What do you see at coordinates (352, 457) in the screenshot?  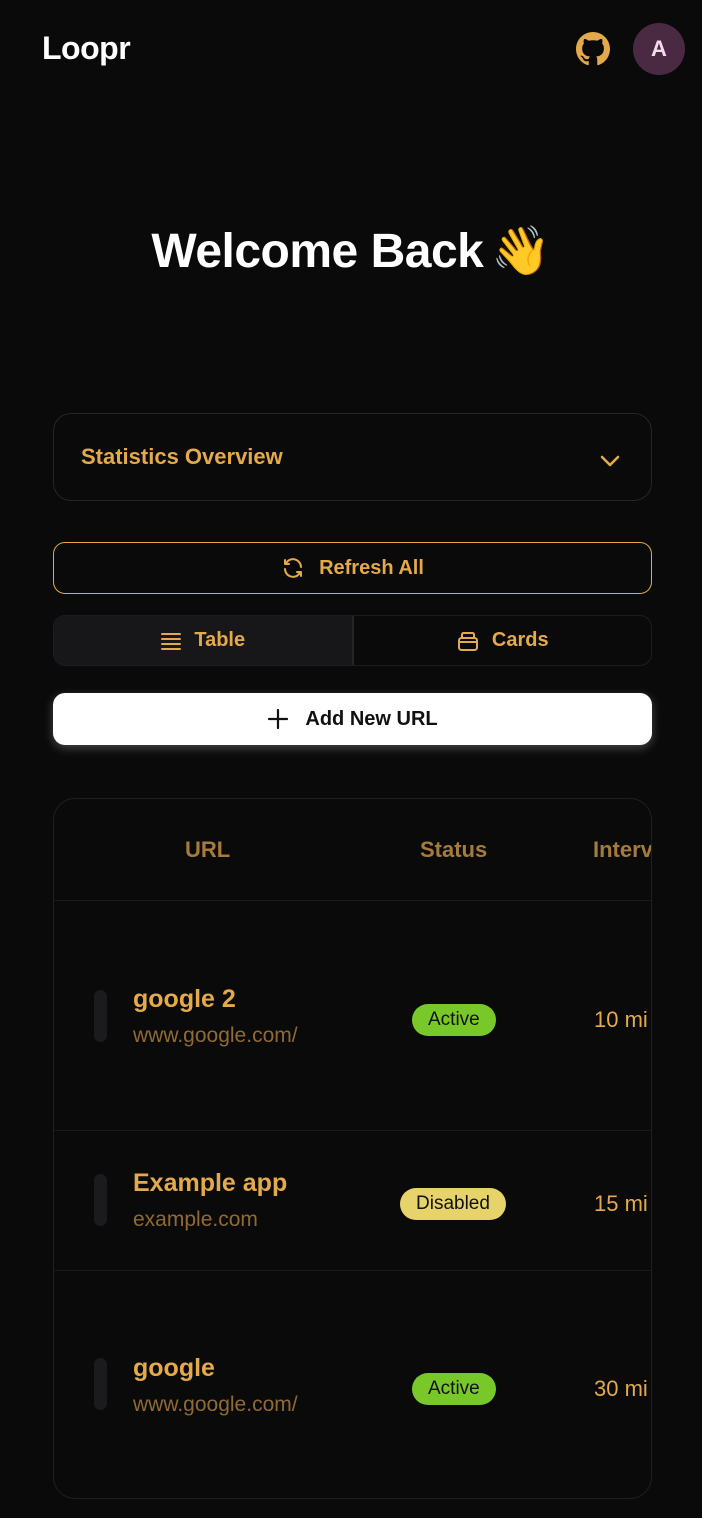 I see `statistics-overview-accordion: Statistics Overview` at bounding box center [352, 457].